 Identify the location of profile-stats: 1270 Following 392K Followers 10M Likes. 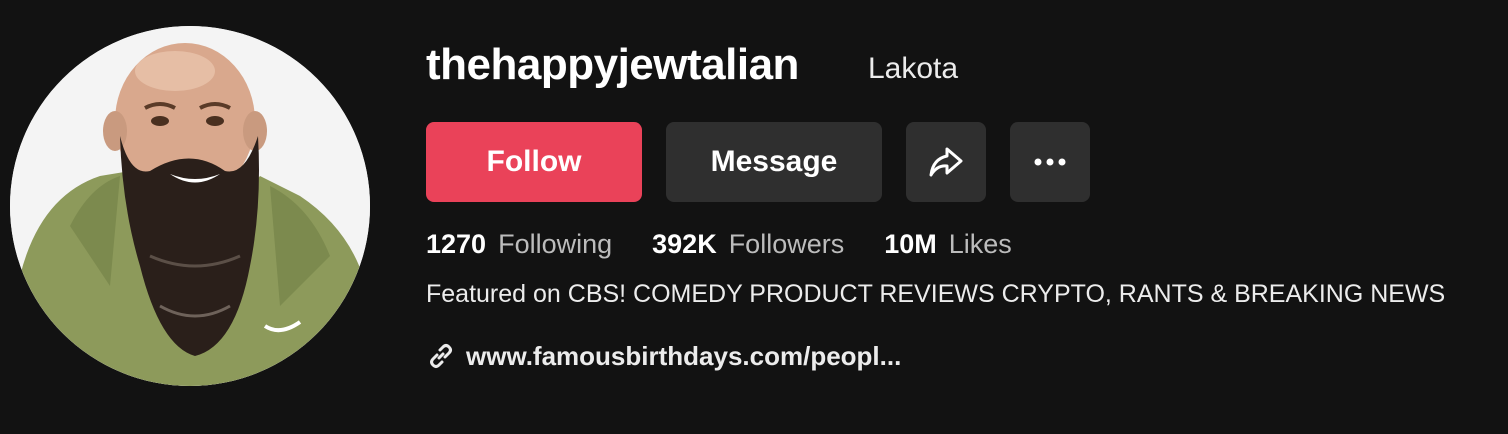
(739, 244).